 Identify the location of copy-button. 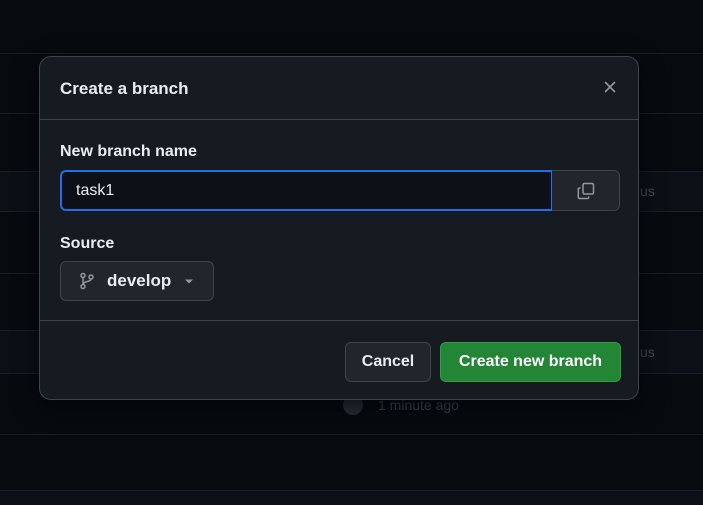
(586, 190).